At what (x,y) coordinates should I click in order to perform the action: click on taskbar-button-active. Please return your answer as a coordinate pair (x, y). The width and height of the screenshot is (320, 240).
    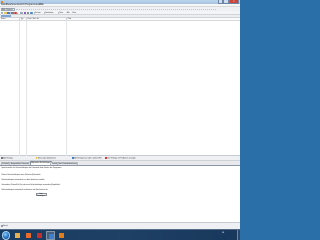
    Looking at the image, I should click on (50, 235).